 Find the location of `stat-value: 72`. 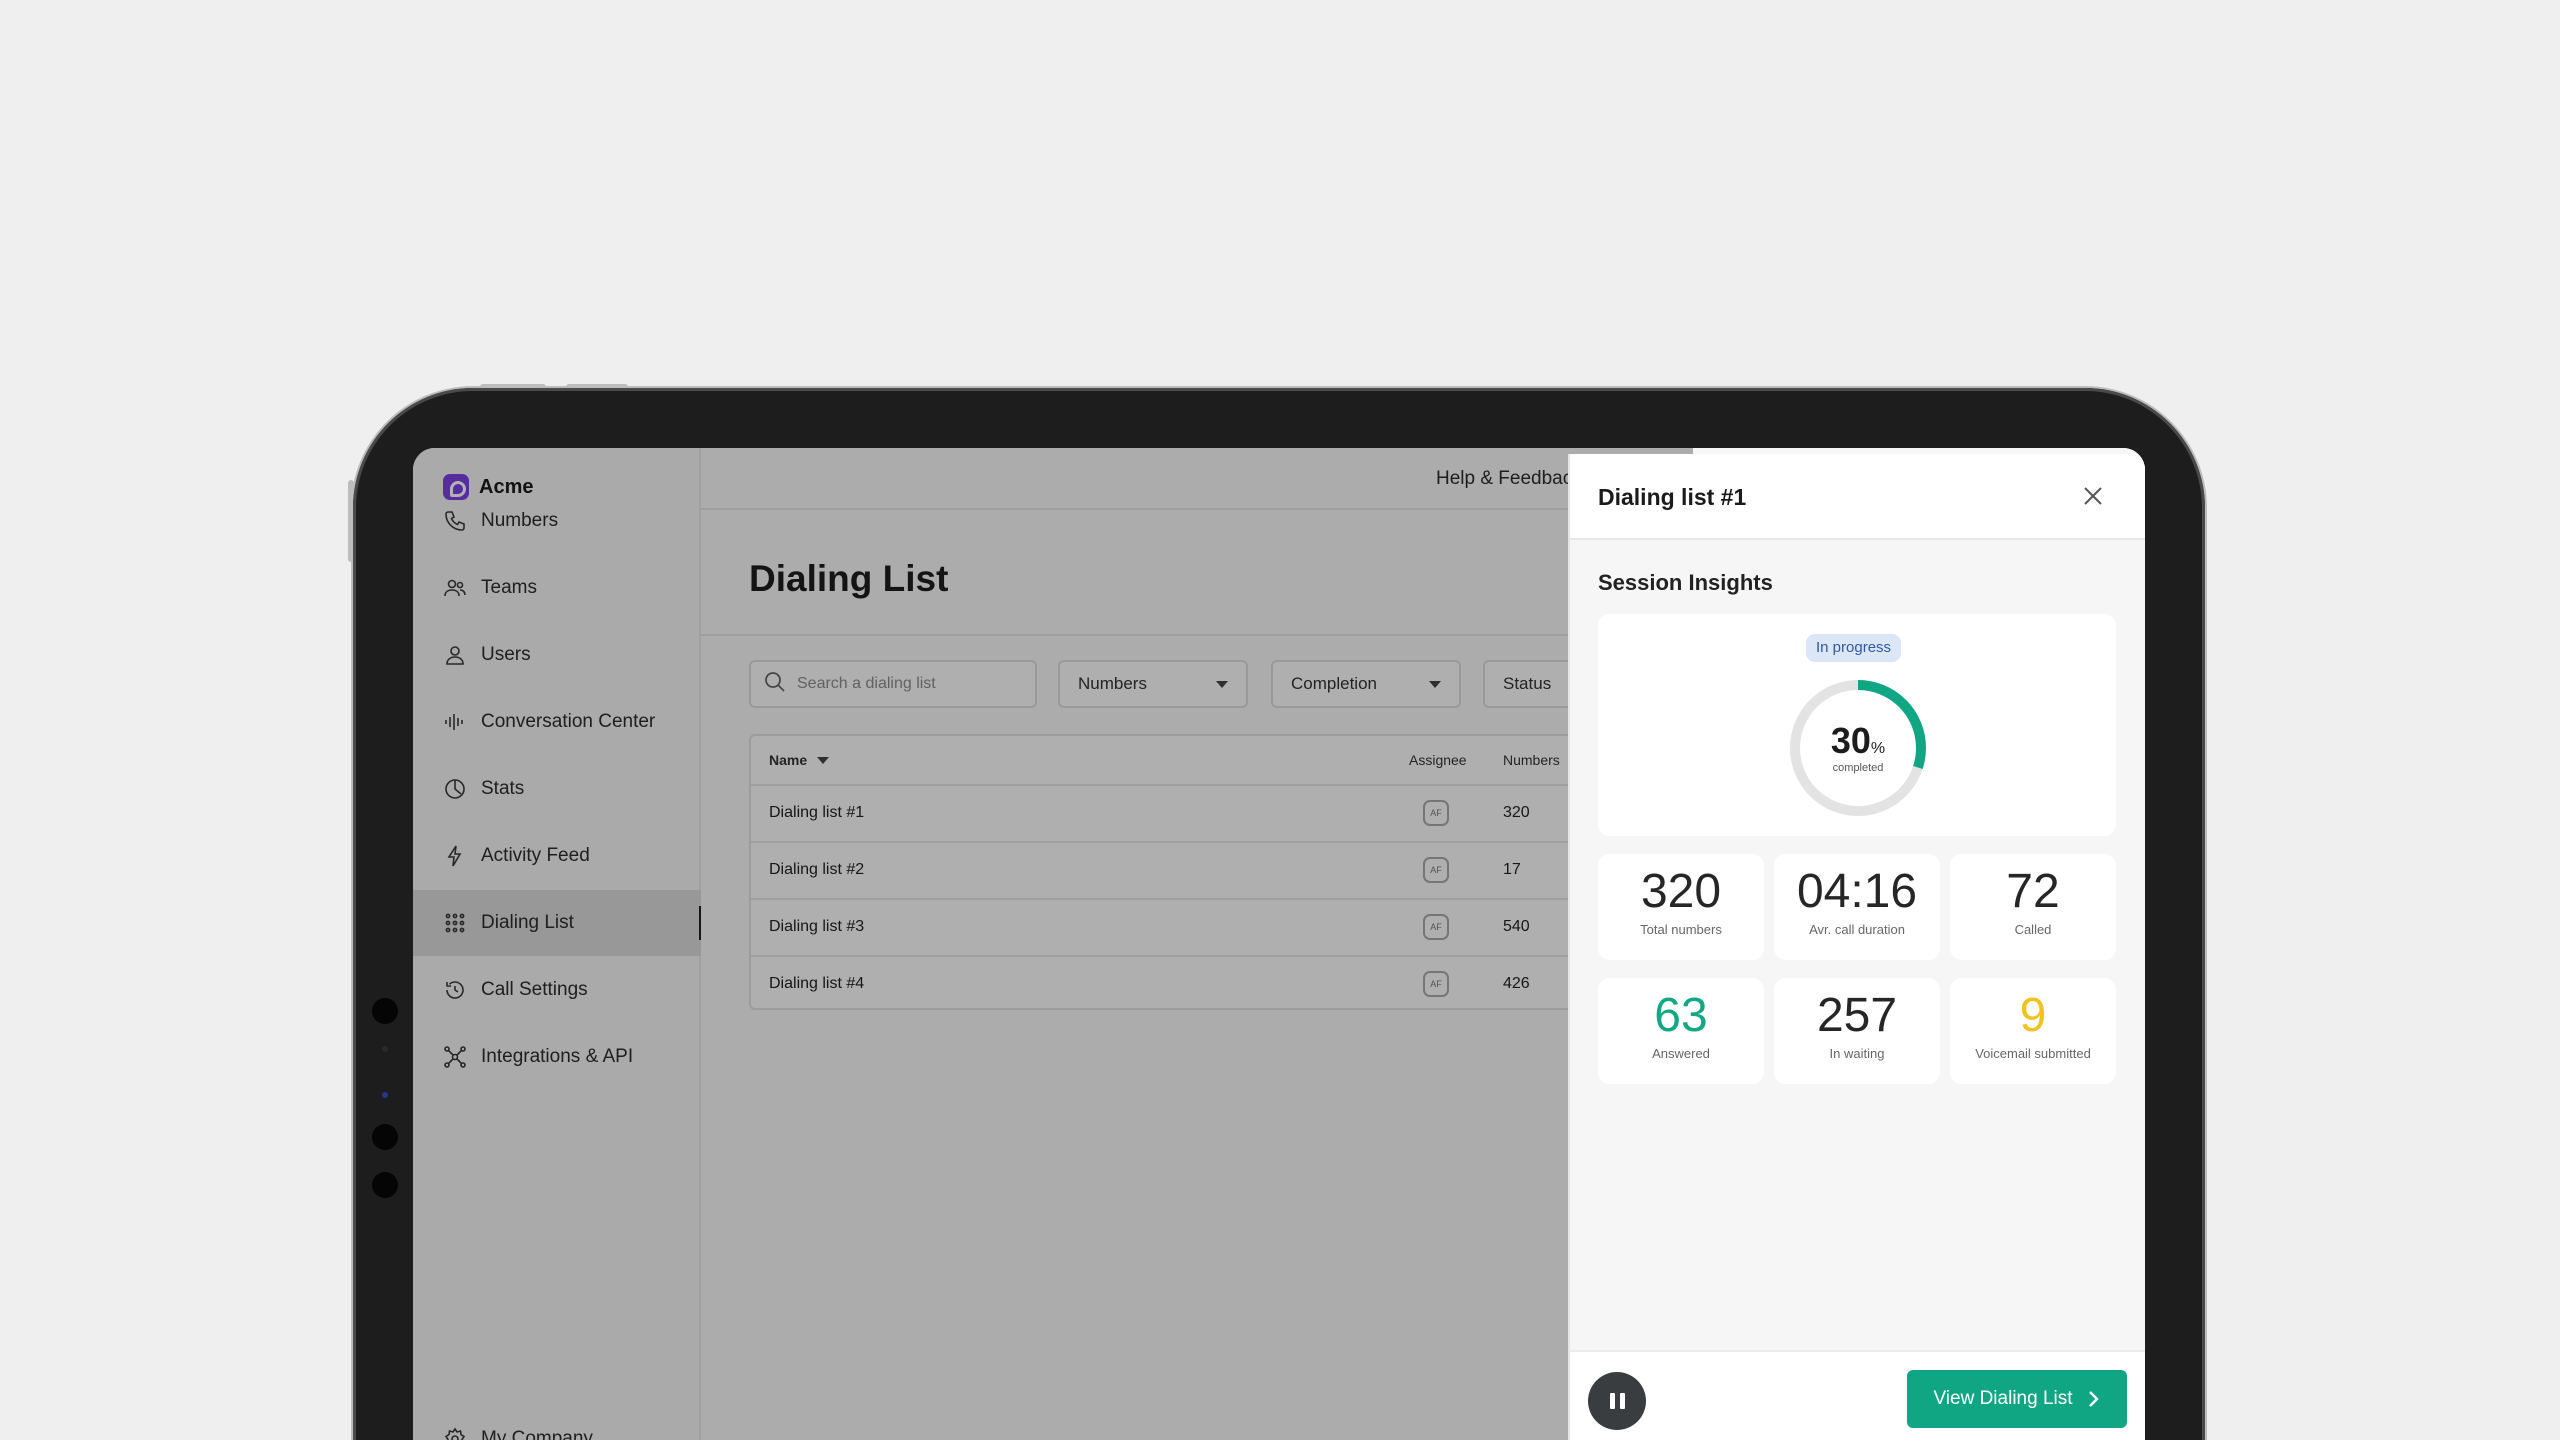

stat-value: 72 is located at coordinates (2033, 891).